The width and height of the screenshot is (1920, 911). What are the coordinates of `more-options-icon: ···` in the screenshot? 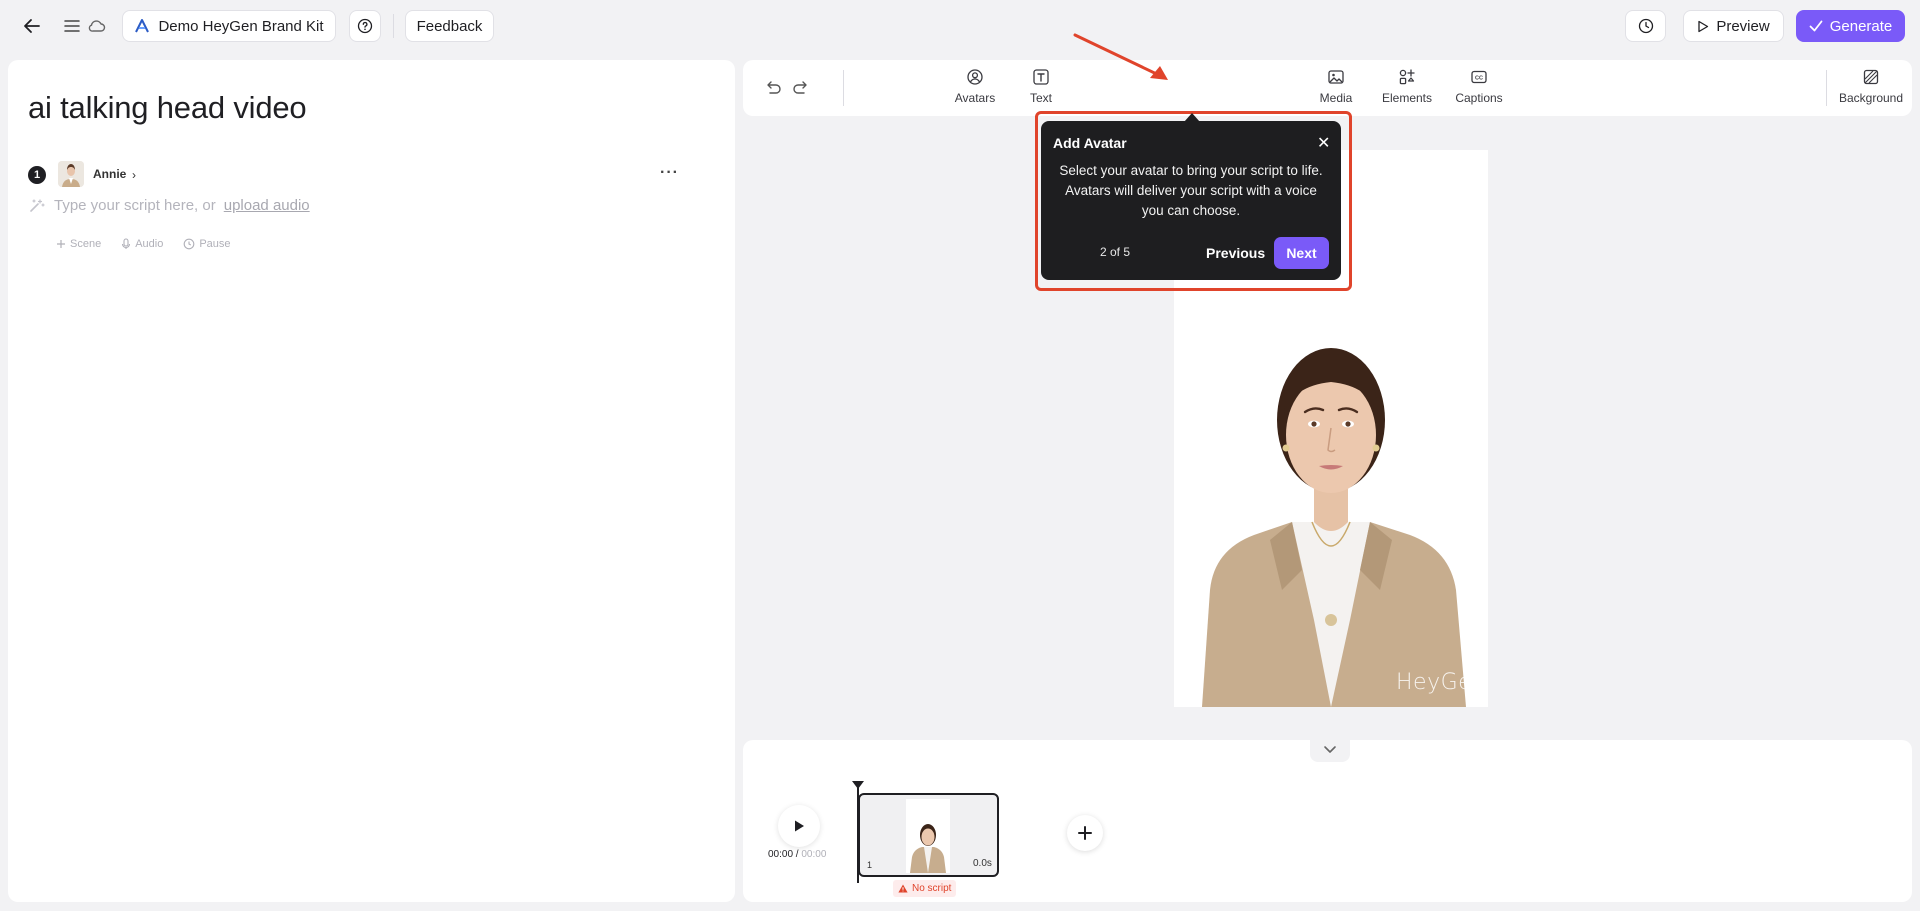 It's located at (669, 173).